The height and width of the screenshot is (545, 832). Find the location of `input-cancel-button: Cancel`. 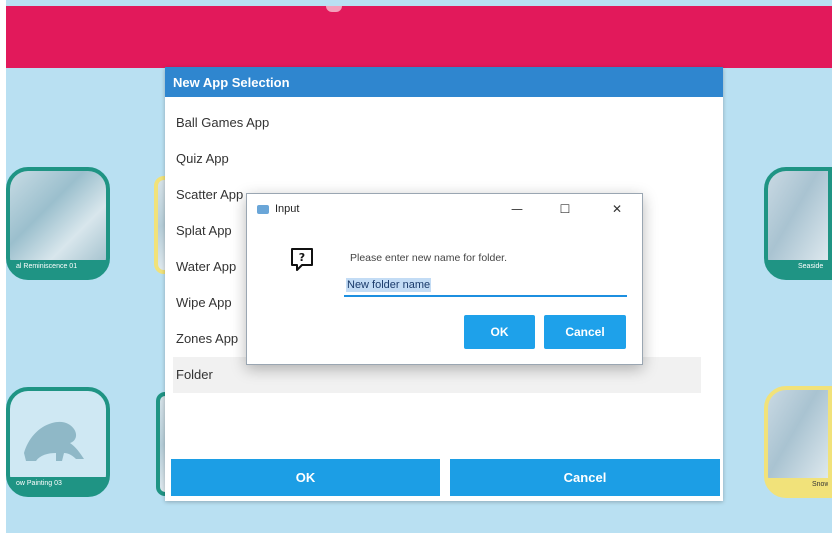

input-cancel-button: Cancel is located at coordinates (585, 332).